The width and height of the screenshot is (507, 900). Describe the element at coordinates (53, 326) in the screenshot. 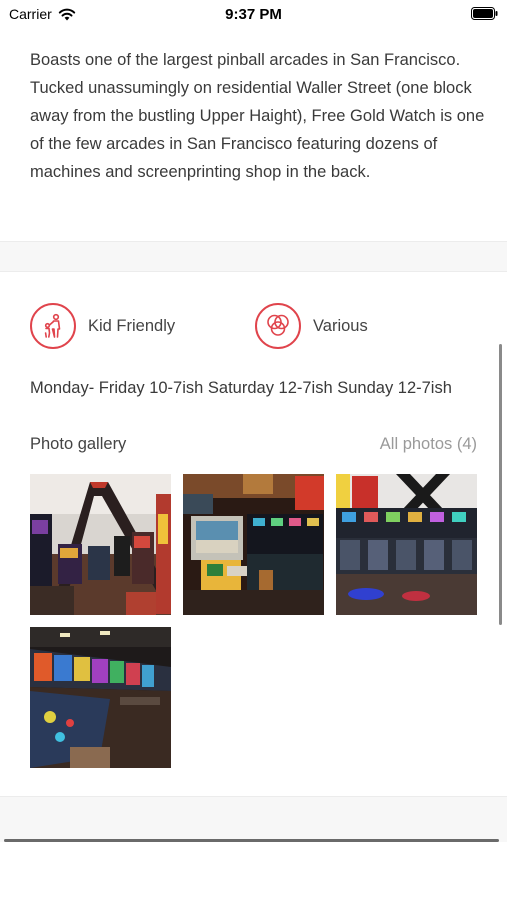

I see `kid-friendly-icon` at that location.